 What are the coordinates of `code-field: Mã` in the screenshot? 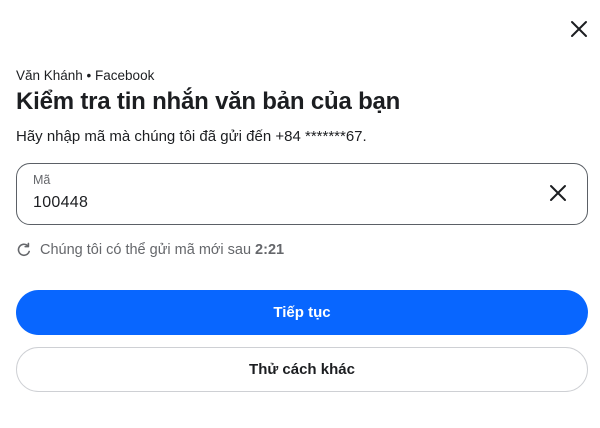 It's located at (302, 194).